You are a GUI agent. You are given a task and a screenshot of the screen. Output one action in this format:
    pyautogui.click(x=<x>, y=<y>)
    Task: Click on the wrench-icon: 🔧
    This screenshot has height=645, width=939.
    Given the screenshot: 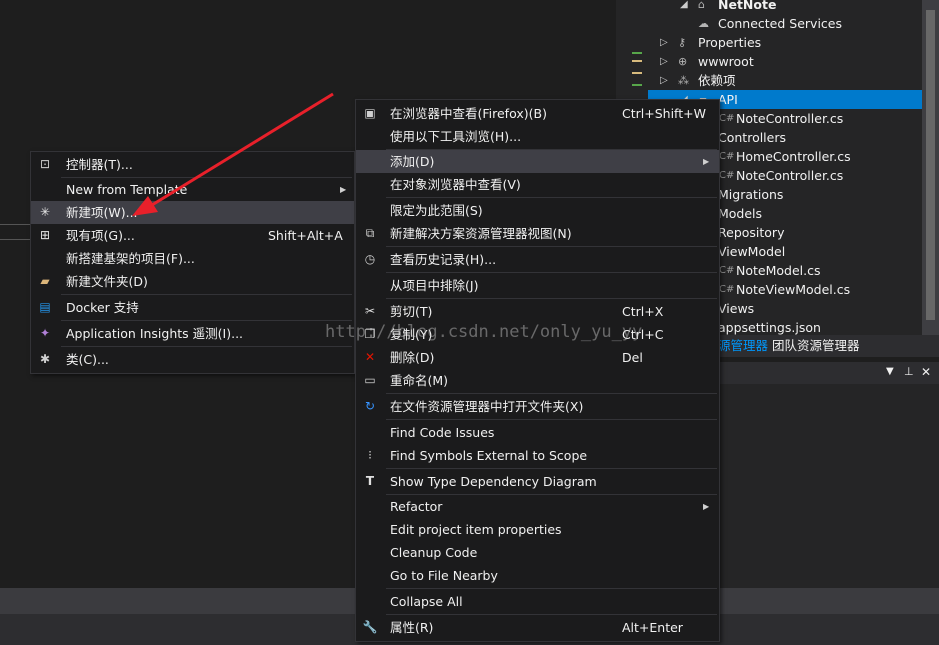 What is the action you would take?
    pyautogui.click(x=370, y=627)
    